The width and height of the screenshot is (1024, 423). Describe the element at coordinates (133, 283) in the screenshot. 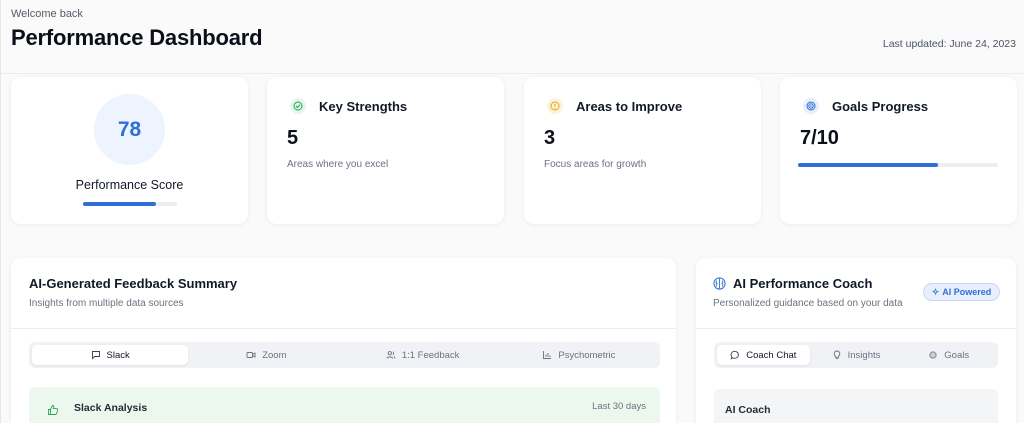

I see `feedback-title: AI-Generated Feedback Summary` at that location.